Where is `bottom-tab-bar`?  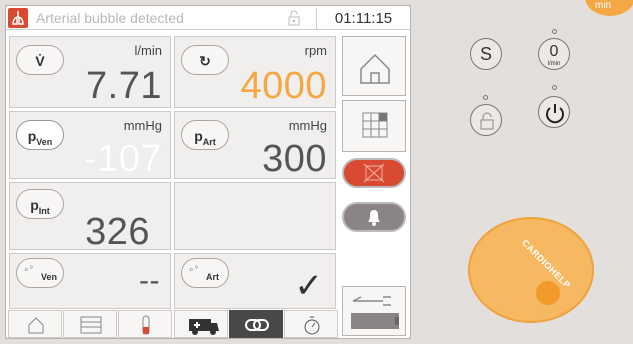 bottom-tab-bar is located at coordinates (173, 324).